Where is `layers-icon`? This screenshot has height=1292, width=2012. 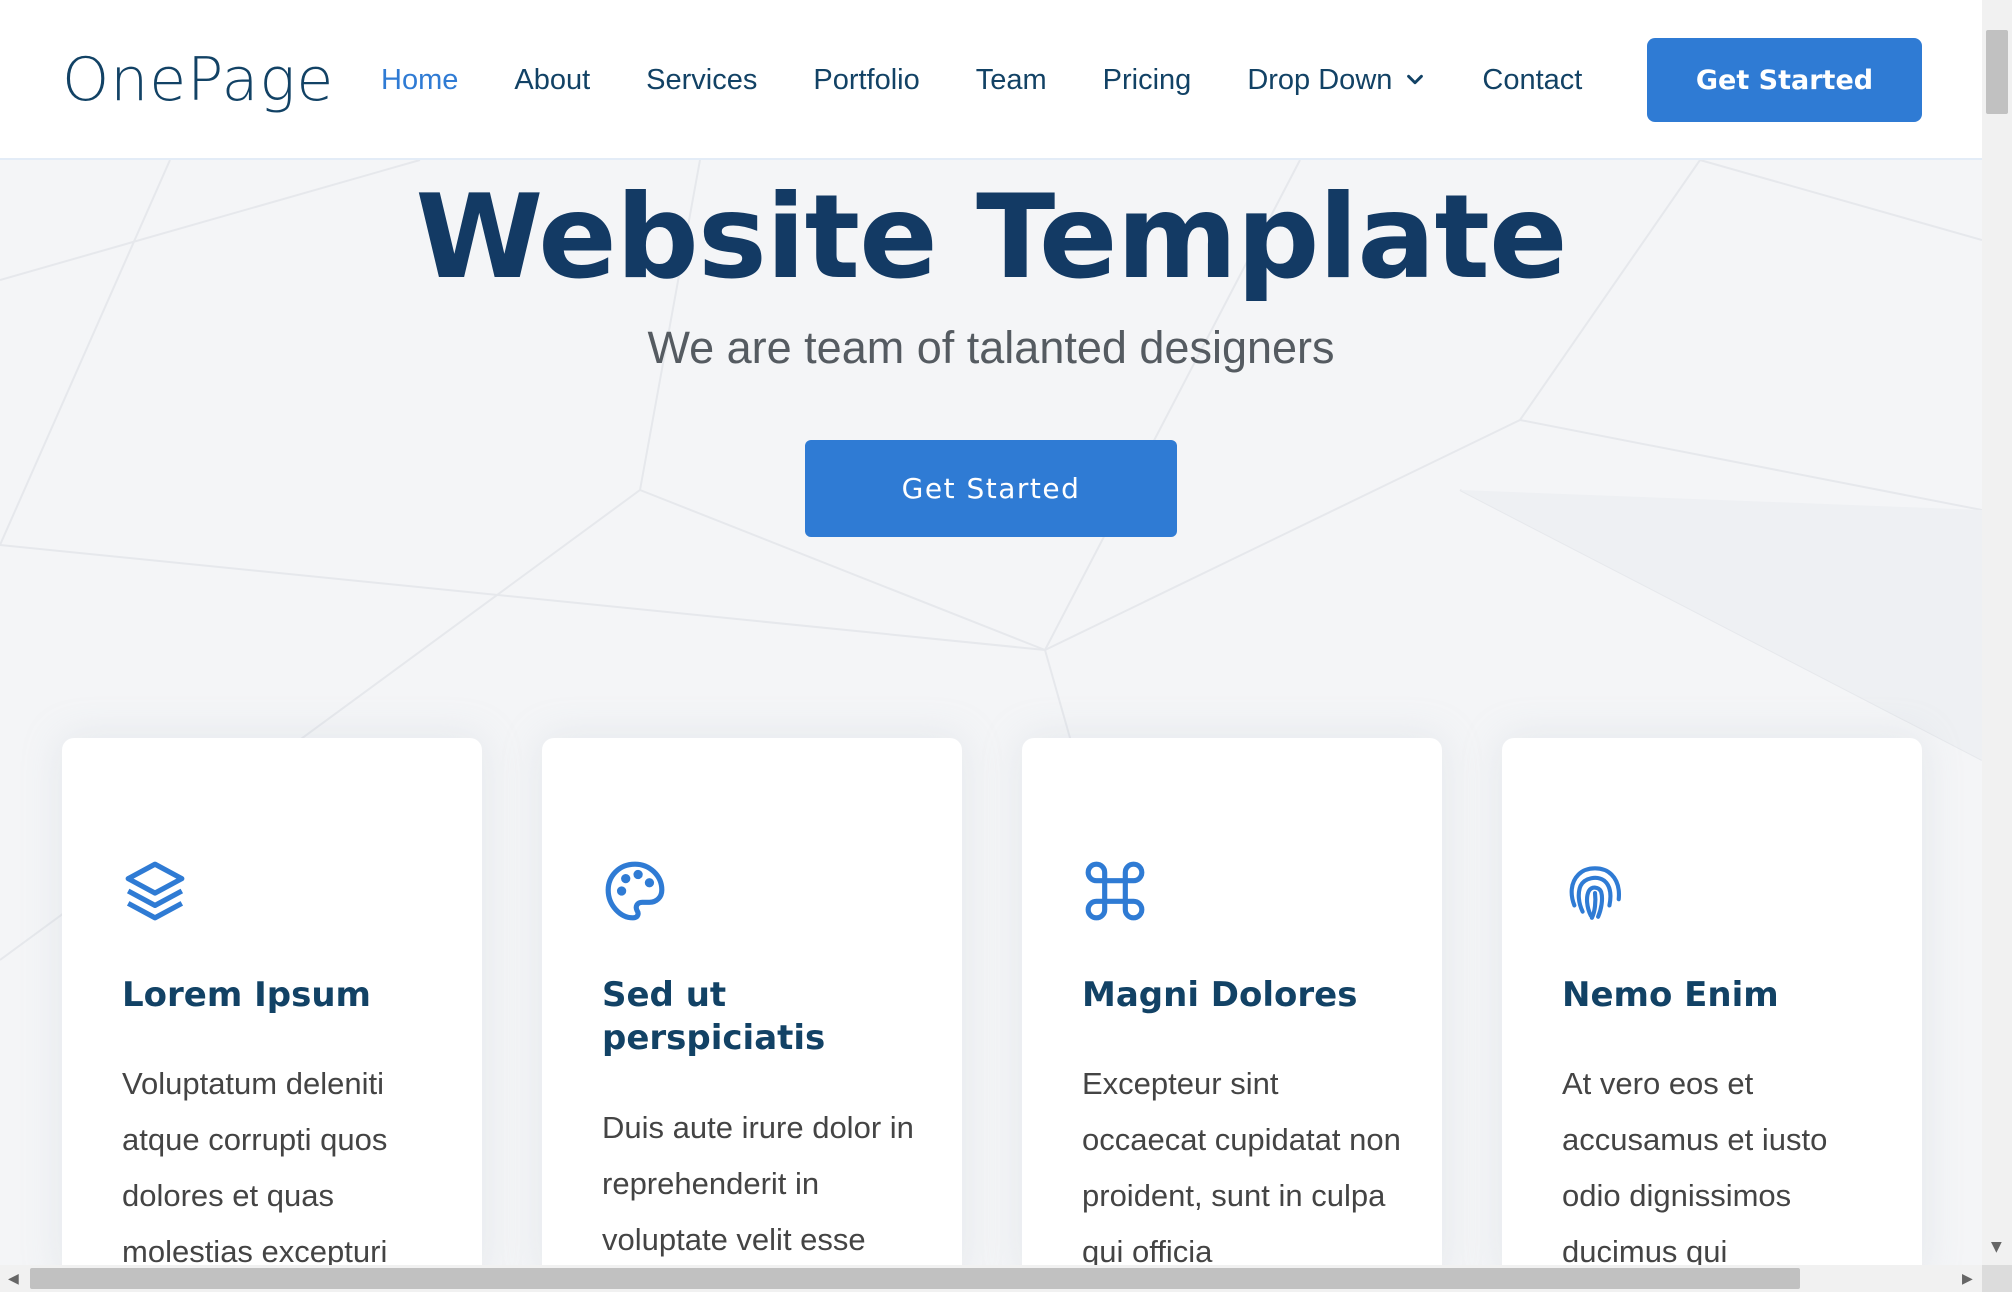 layers-icon is located at coordinates (155, 891).